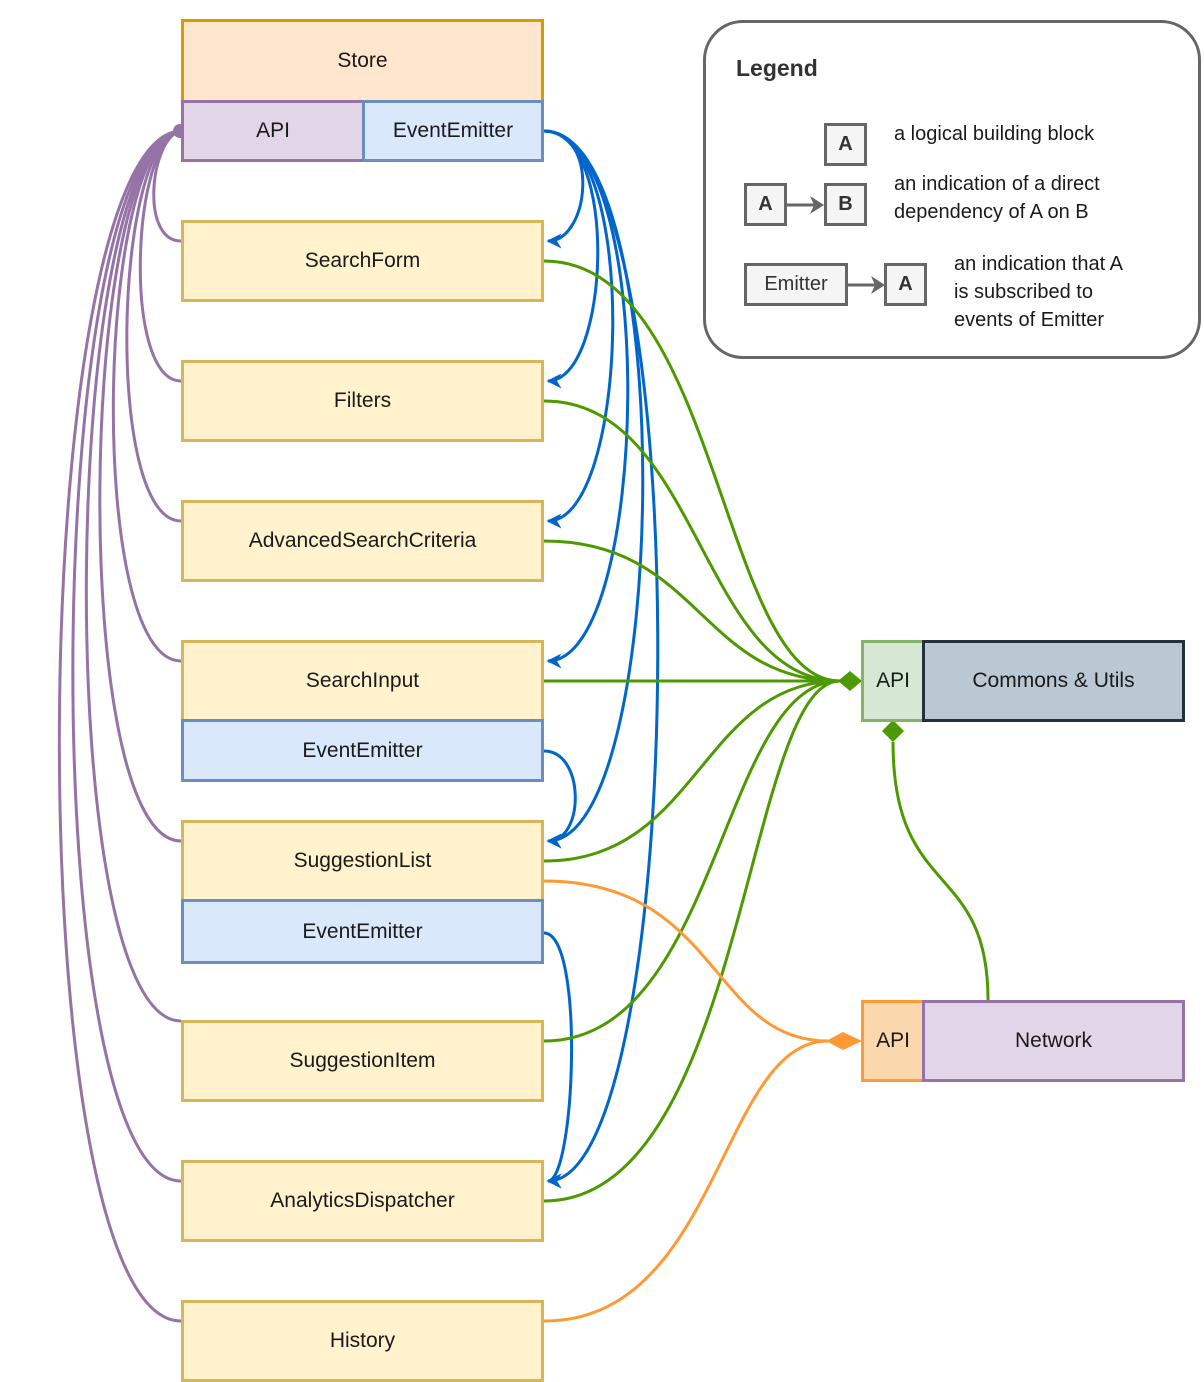 Image resolution: width=1204 pixels, height=1382 pixels. Describe the element at coordinates (893, 1041) in the screenshot. I see `network-api-block: API` at that location.